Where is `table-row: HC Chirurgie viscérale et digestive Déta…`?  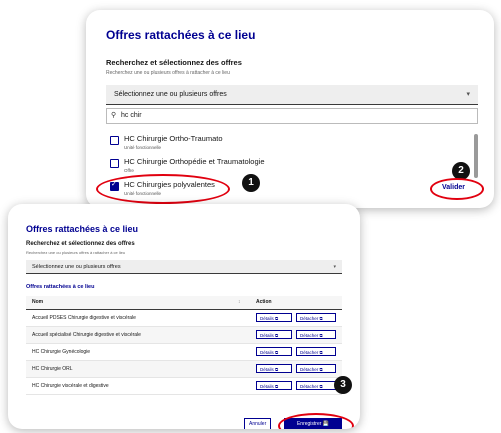
table-row: HC Chirurgie viscérale et digestive Déta… is located at coordinates (184, 386).